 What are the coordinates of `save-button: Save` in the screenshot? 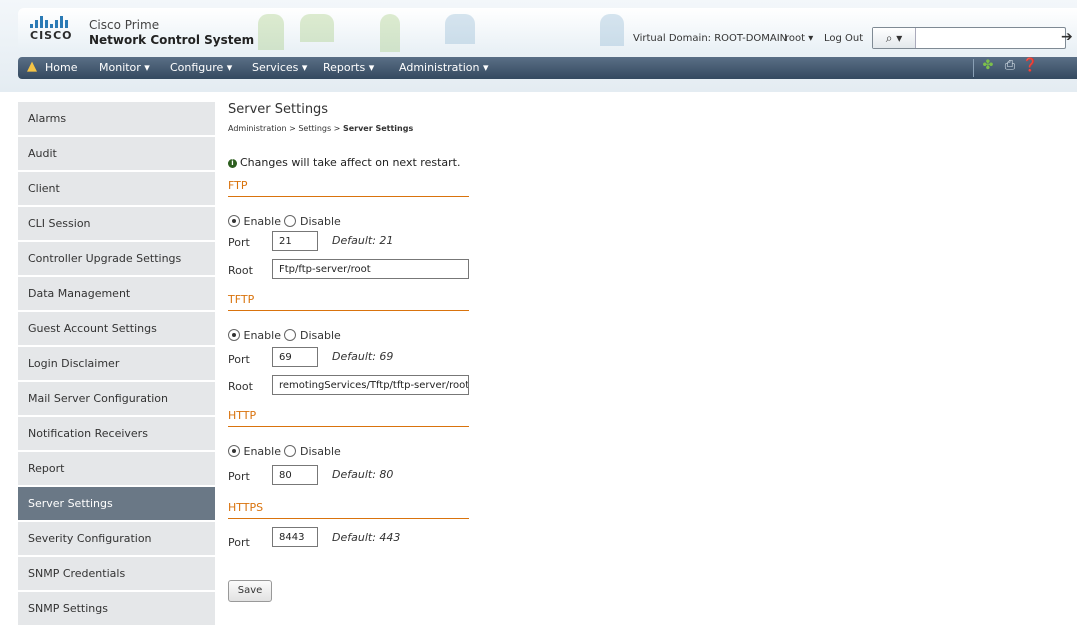 It's located at (250, 591).